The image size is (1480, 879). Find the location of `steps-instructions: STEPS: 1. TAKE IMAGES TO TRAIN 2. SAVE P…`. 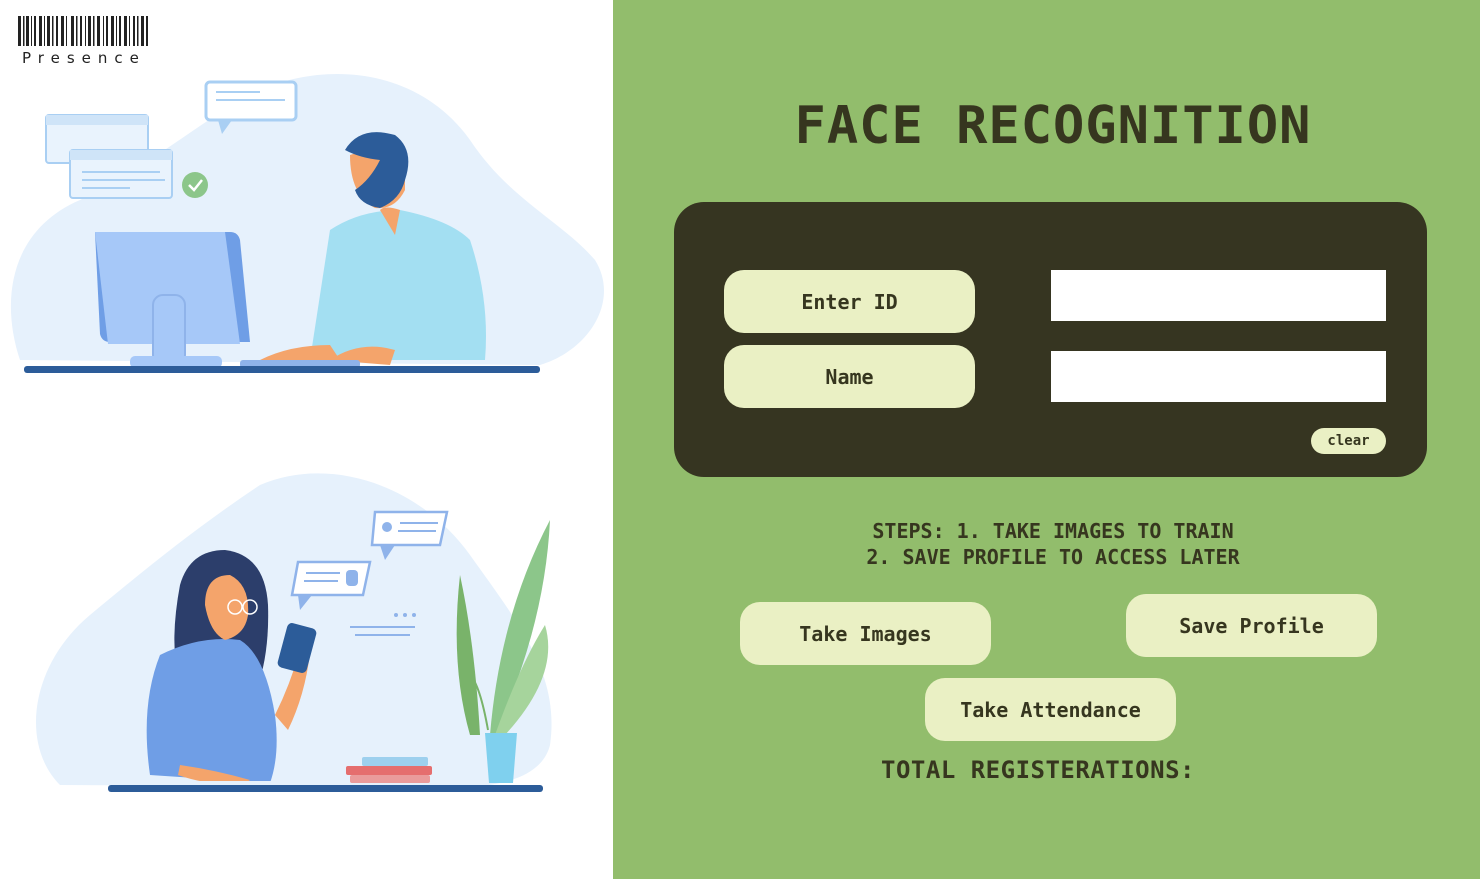

steps-instructions: STEPS: 1. TAKE IMAGES TO TRAIN 2. SAVE P… is located at coordinates (1053, 544).